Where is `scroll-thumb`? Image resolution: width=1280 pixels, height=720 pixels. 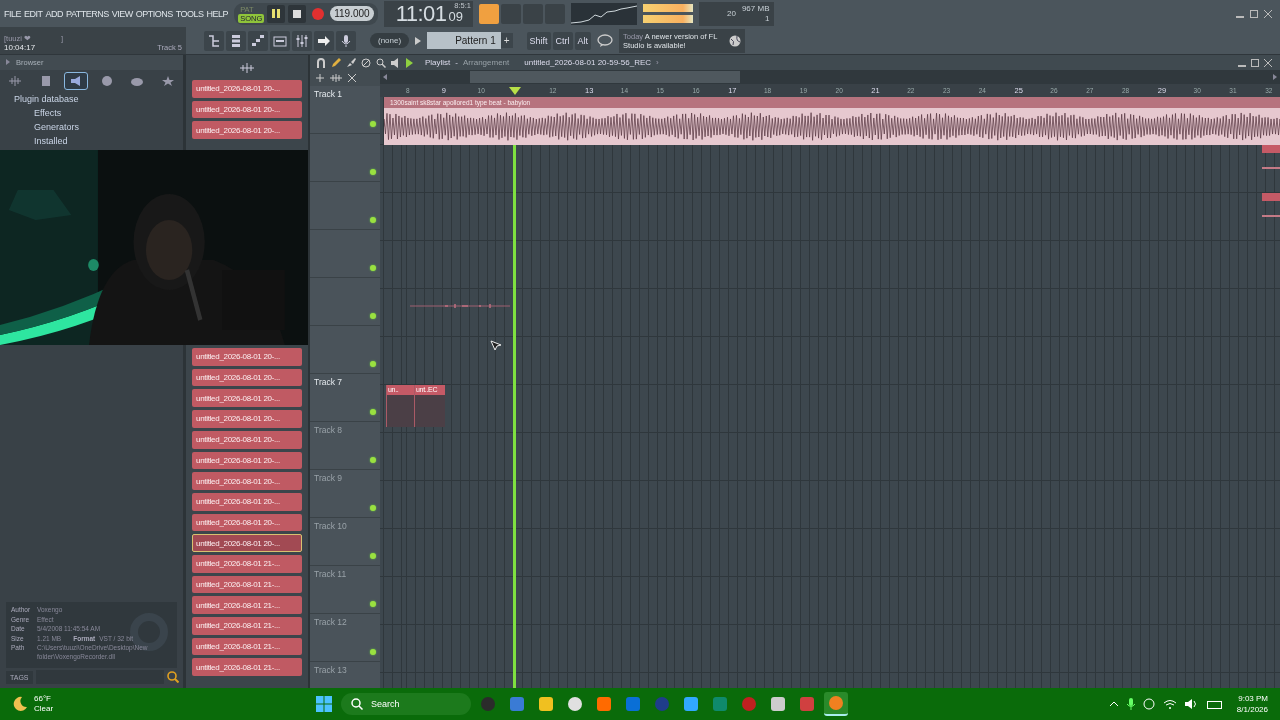
scroll-thumb is located at coordinates (605, 77).